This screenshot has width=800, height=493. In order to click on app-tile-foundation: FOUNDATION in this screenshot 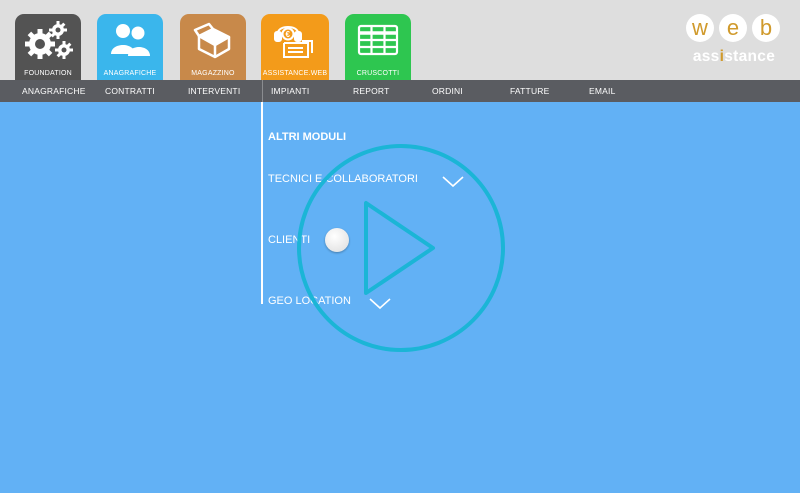, I will do `click(48, 47)`.